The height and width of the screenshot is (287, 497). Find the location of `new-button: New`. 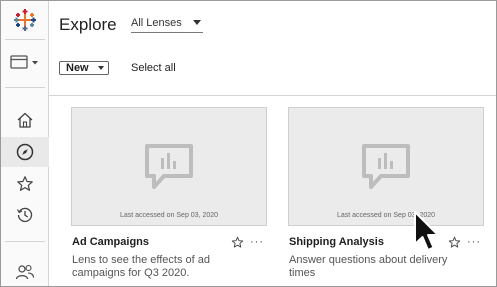

new-button: New is located at coordinates (84, 68).